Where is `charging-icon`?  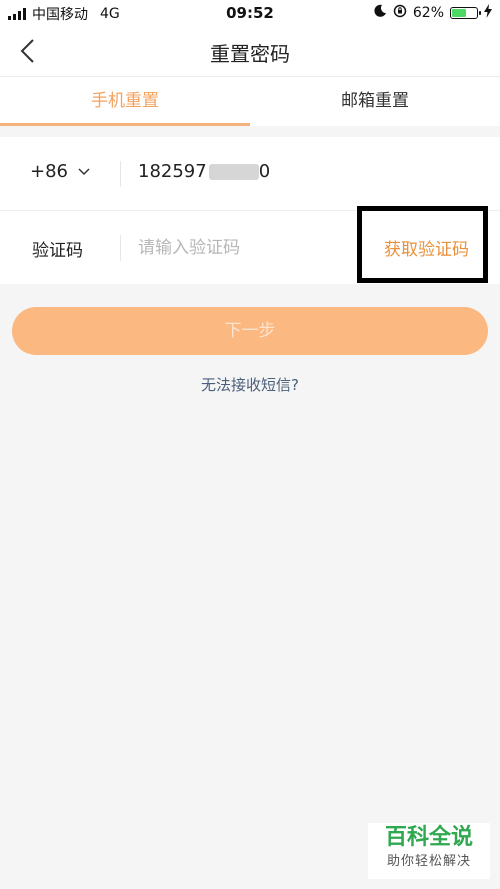
charging-icon is located at coordinates (488, 13).